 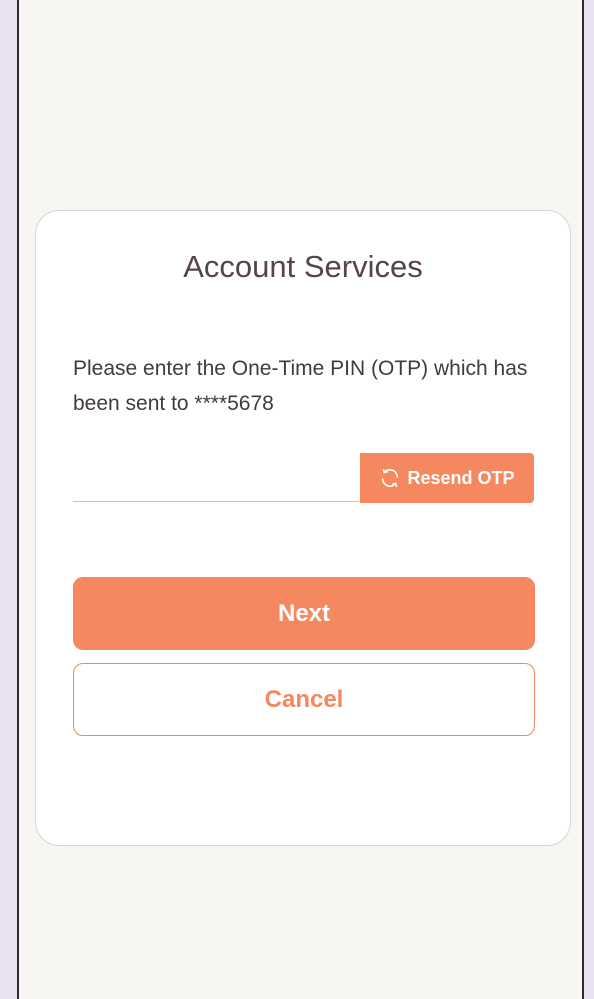 I want to click on refresh-icon, so click(x=390, y=478).